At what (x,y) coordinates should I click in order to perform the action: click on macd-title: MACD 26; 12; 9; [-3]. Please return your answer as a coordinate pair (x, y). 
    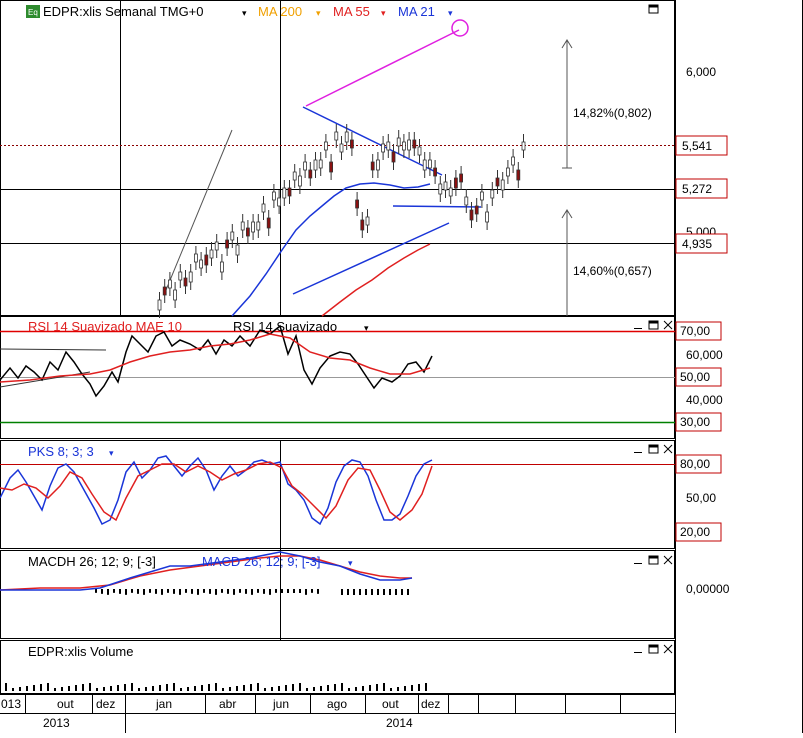
    Looking at the image, I should click on (261, 561).